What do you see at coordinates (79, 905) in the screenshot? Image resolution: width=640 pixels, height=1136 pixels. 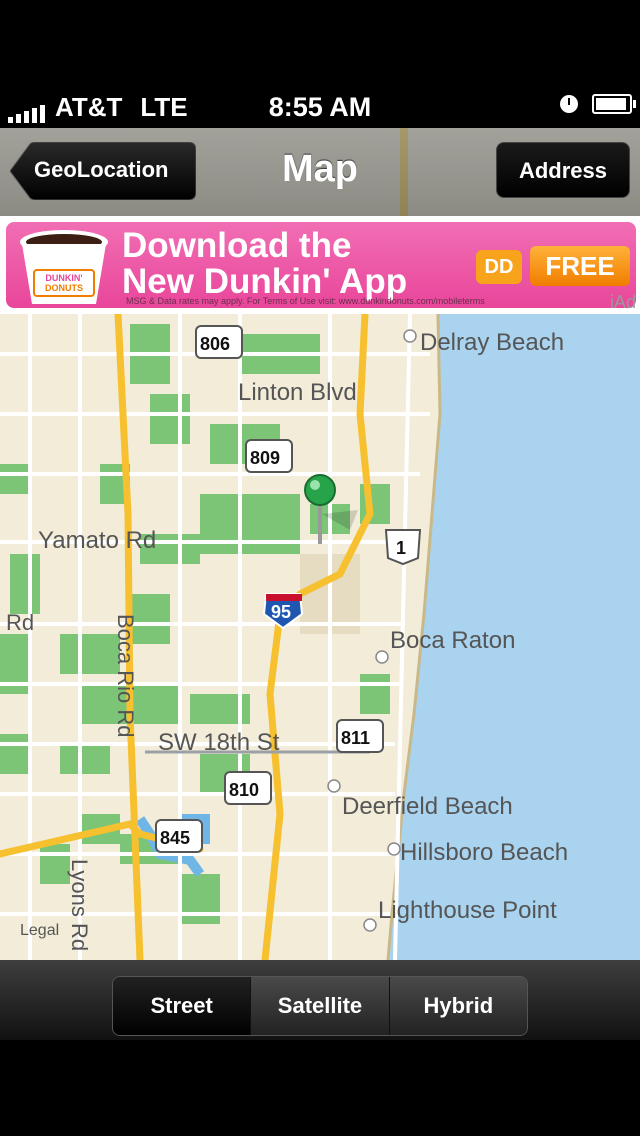 I see `label-lyons-rd: Lyons Rd` at bounding box center [79, 905].